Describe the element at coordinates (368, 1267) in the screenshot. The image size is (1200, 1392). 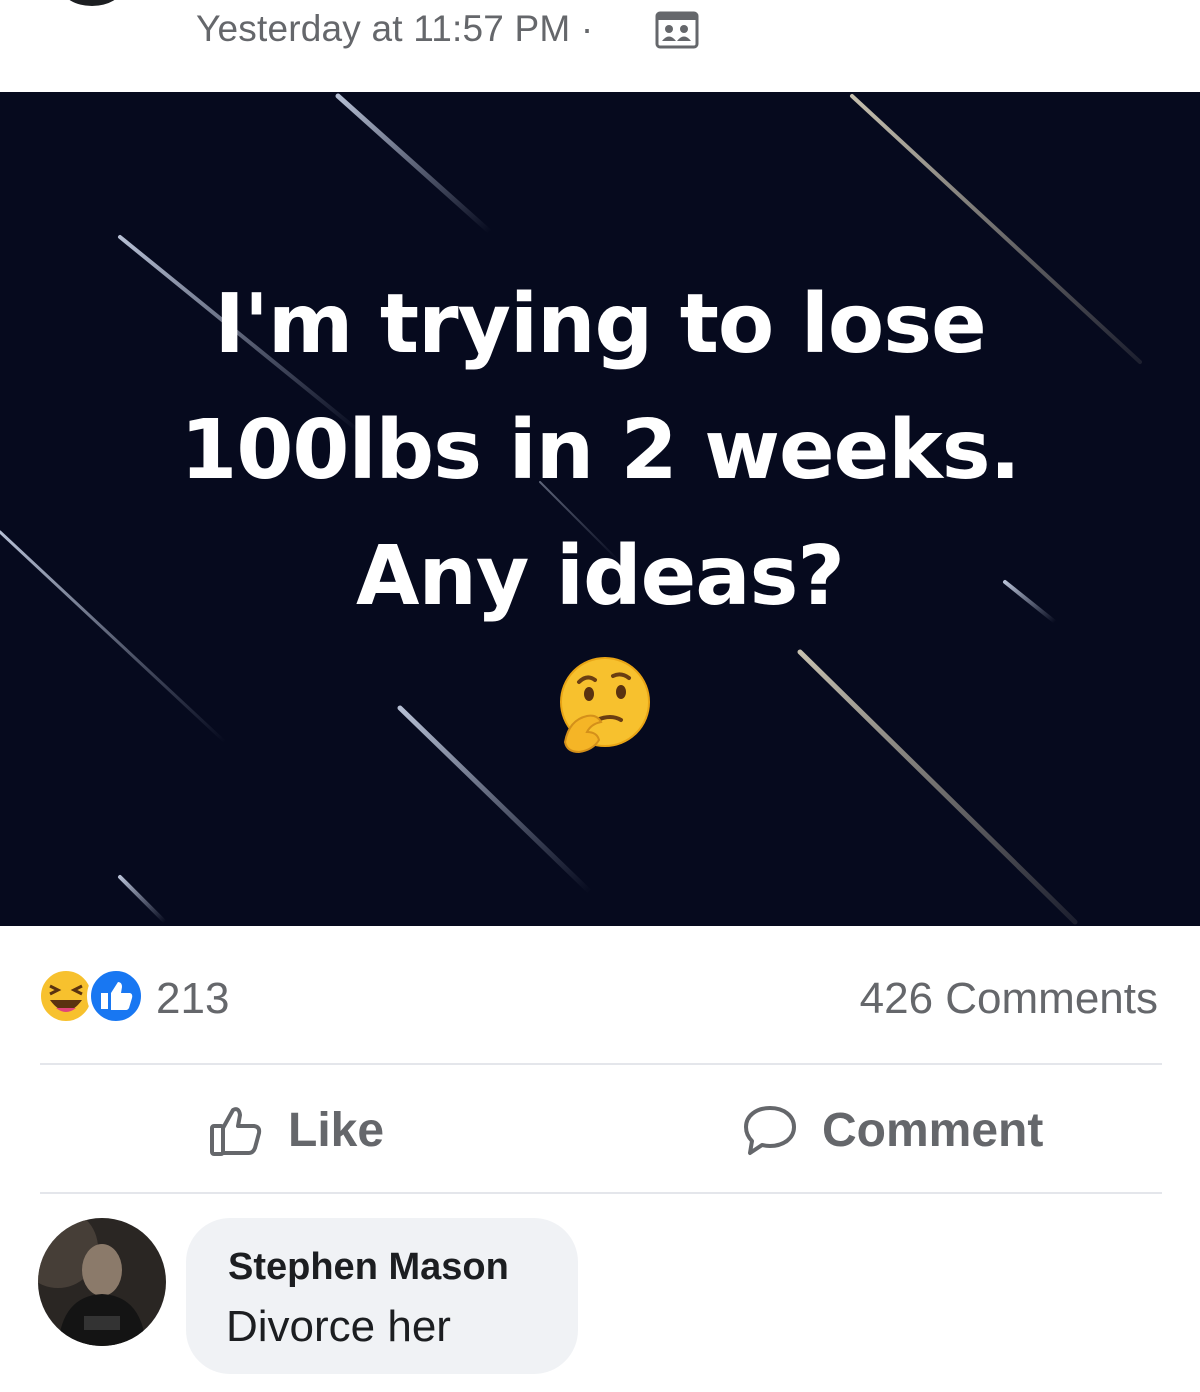
I see `comment-author: Stephen Mason` at that location.